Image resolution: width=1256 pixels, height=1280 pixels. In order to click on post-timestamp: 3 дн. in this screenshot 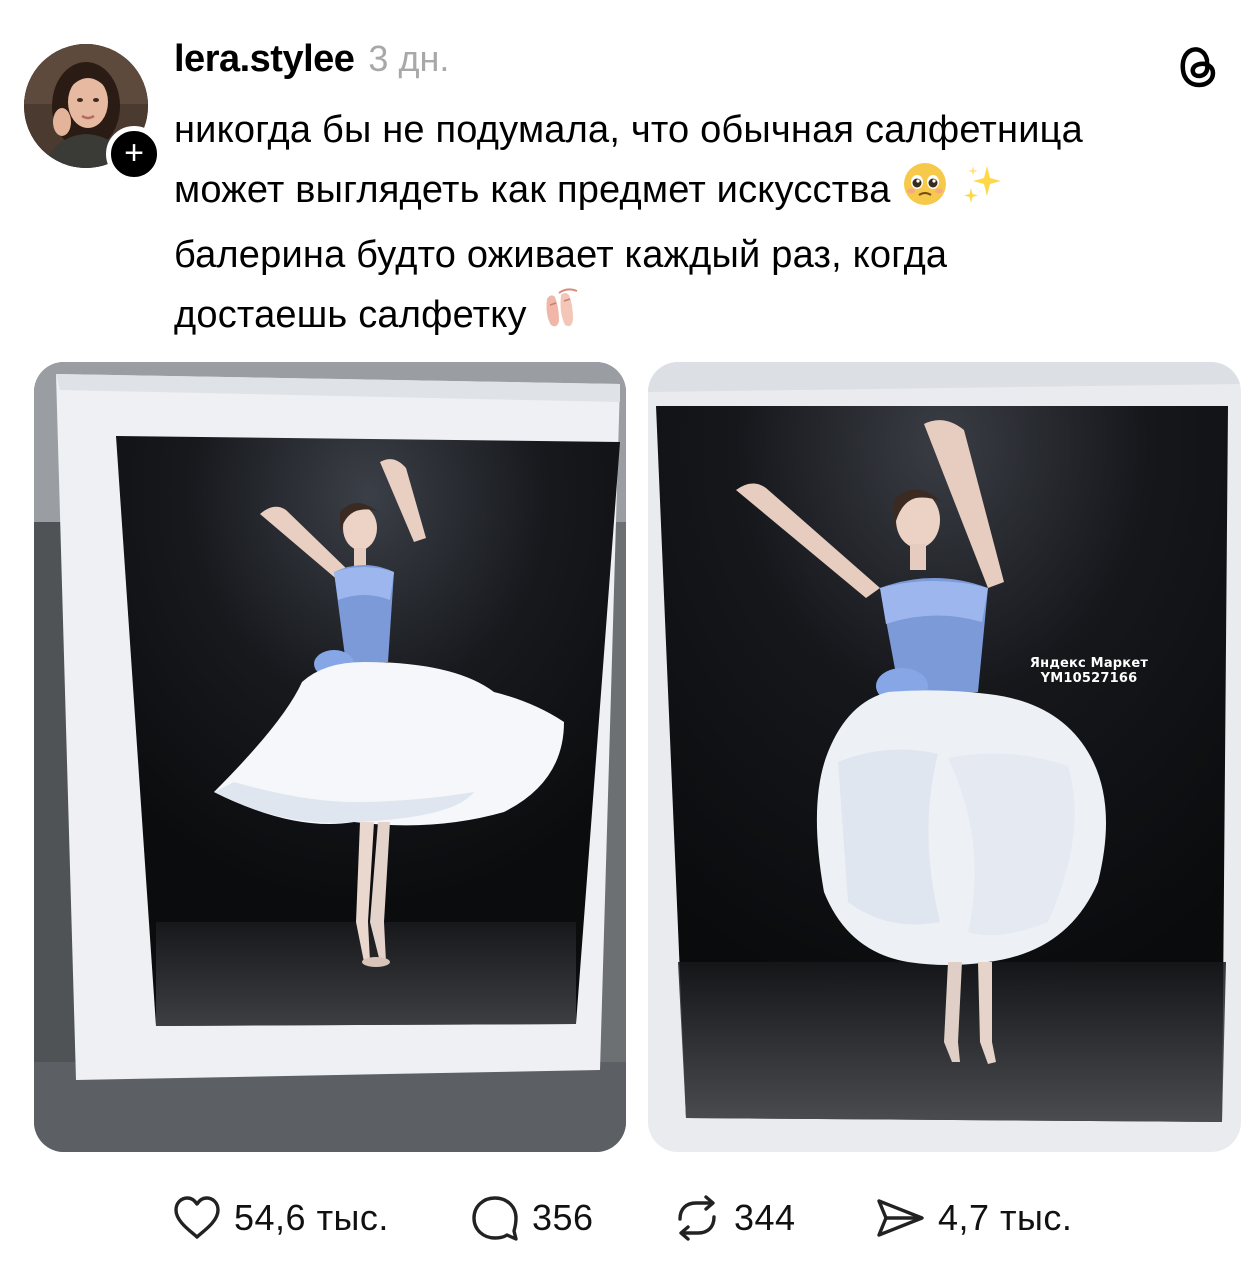, I will do `click(409, 58)`.